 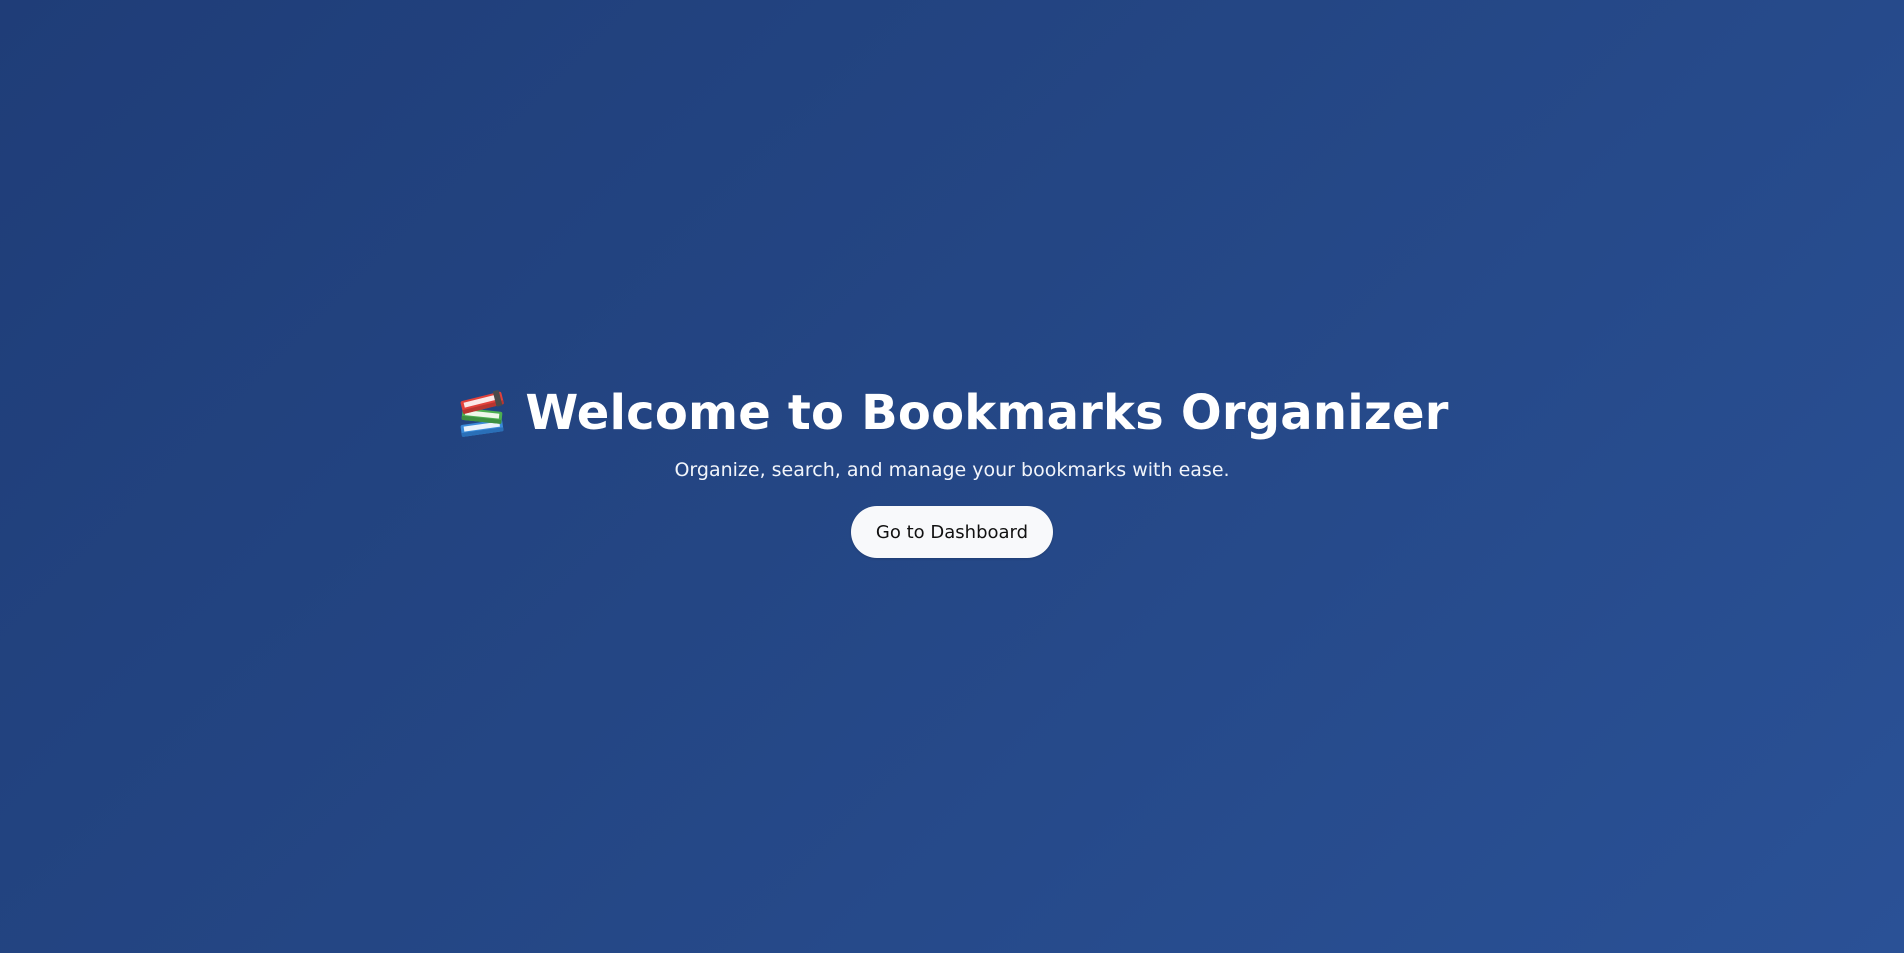 I want to click on title-row: Welcome to Bookmarks Organizer, so click(x=951, y=413).